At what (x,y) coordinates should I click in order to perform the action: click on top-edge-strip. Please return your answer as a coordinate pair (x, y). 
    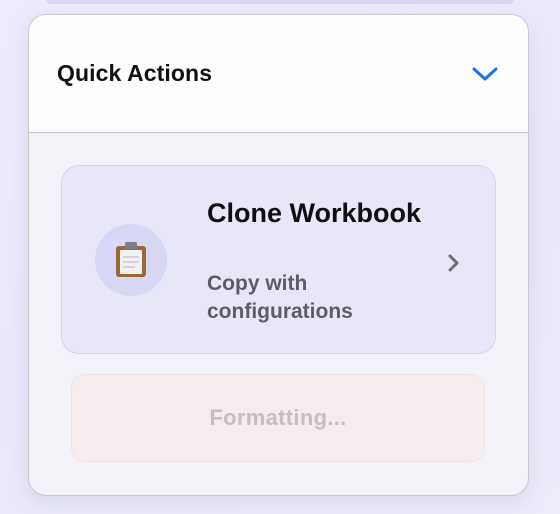
    Looking at the image, I should click on (280, 2).